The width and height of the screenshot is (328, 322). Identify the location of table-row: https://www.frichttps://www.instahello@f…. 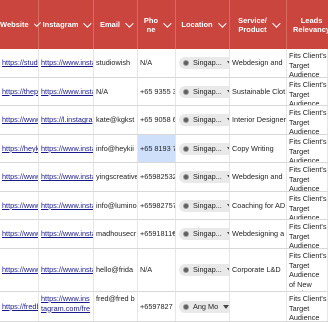
(164, 270).